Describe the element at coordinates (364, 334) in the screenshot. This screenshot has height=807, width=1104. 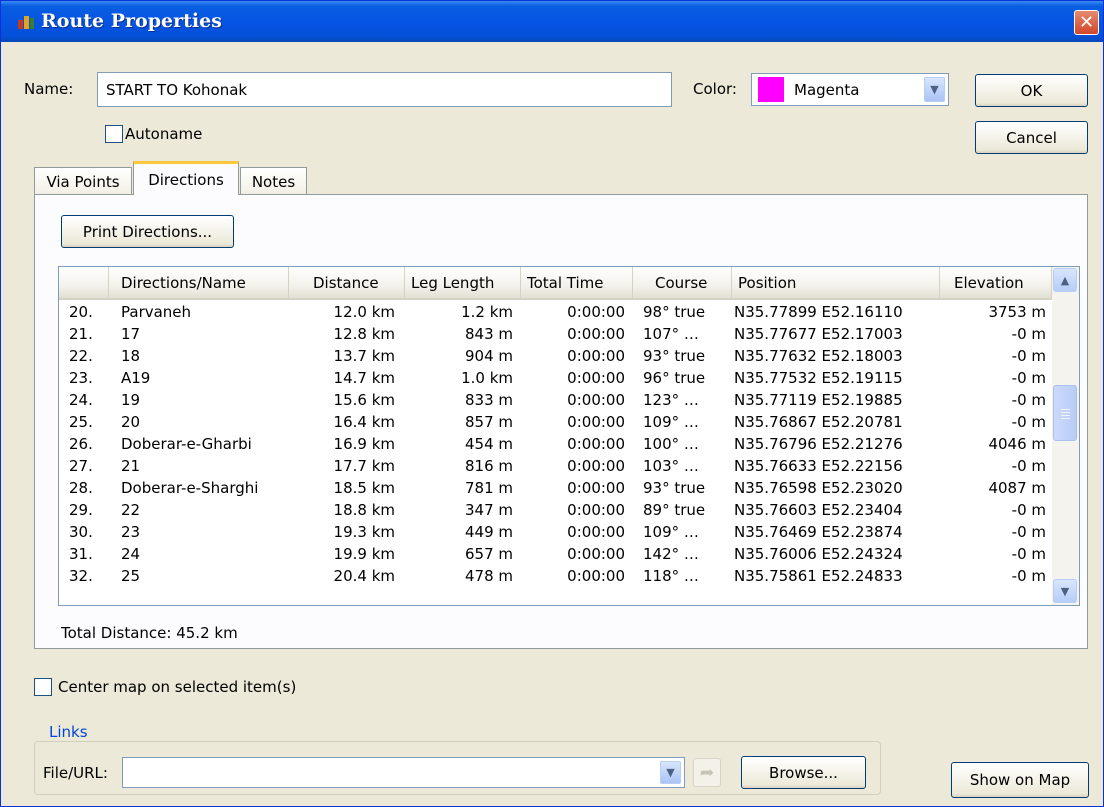
I see `cell-distance: 12.8 km` at that location.